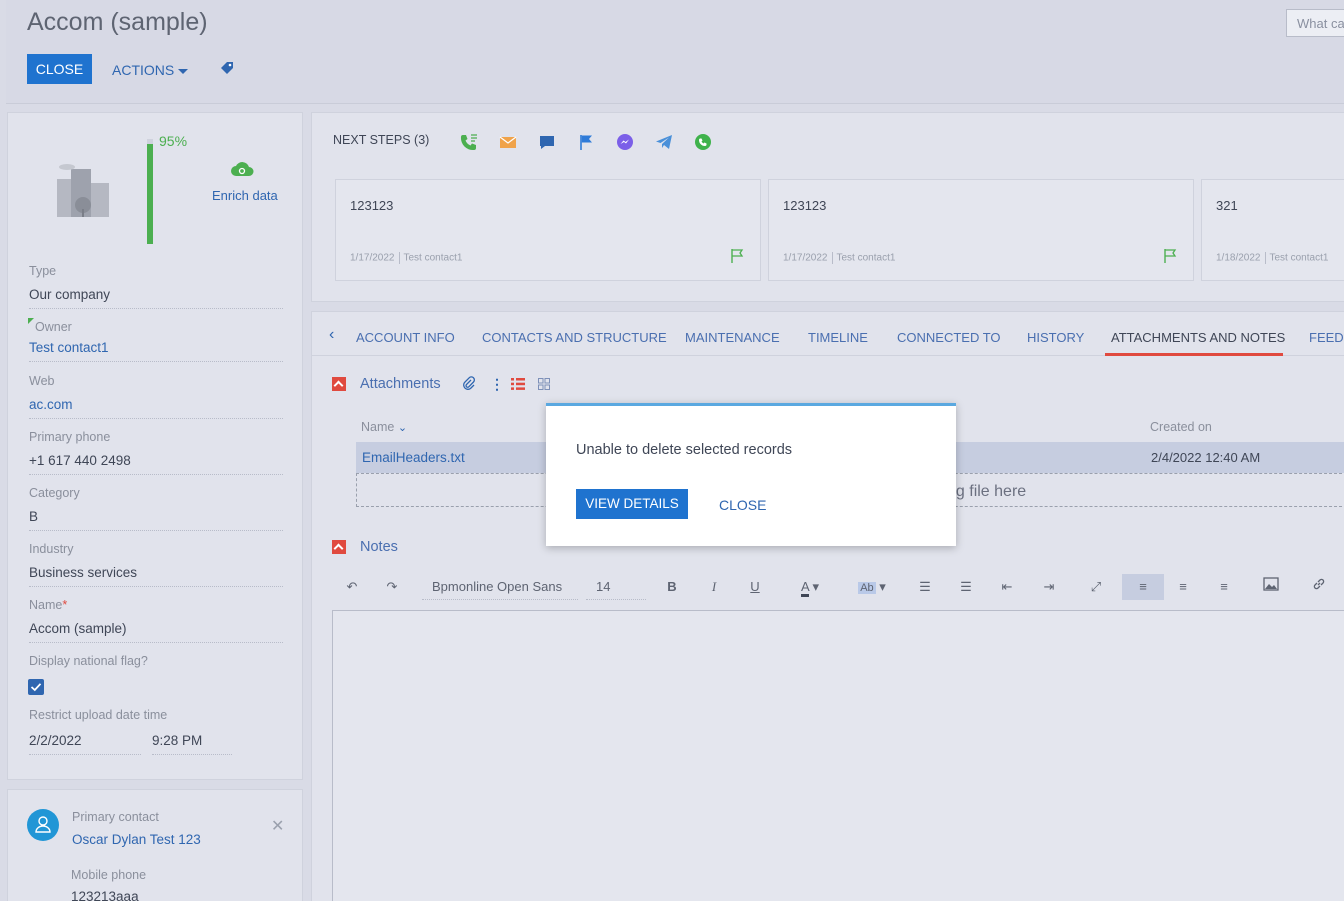 This screenshot has width=1344, height=901. Describe the element at coordinates (1315, 23) in the screenshot. I see `search-input: What ca` at that location.